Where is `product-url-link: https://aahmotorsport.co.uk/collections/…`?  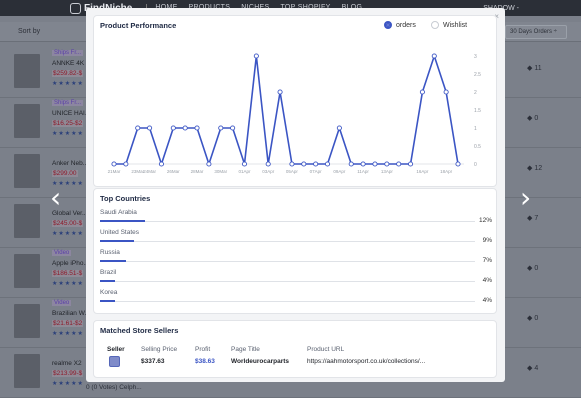 product-url-link: https://aahmotorsport.co.uk/collections/… is located at coordinates (366, 361).